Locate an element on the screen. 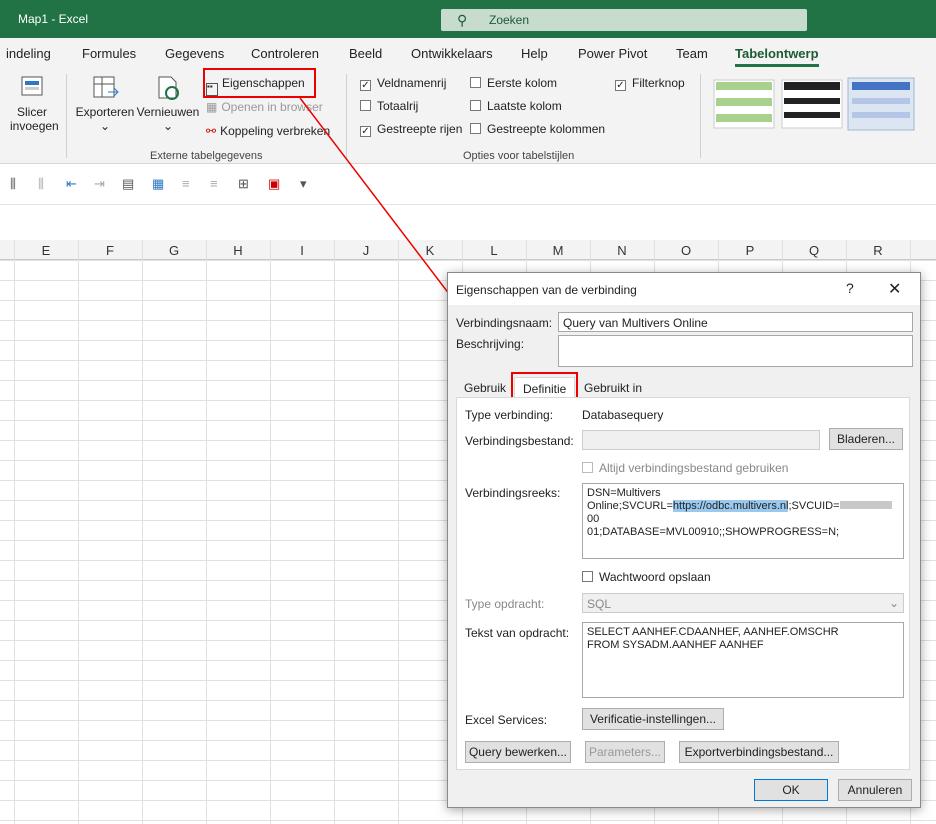  tab-controleren: Controleren is located at coordinates (285, 53).